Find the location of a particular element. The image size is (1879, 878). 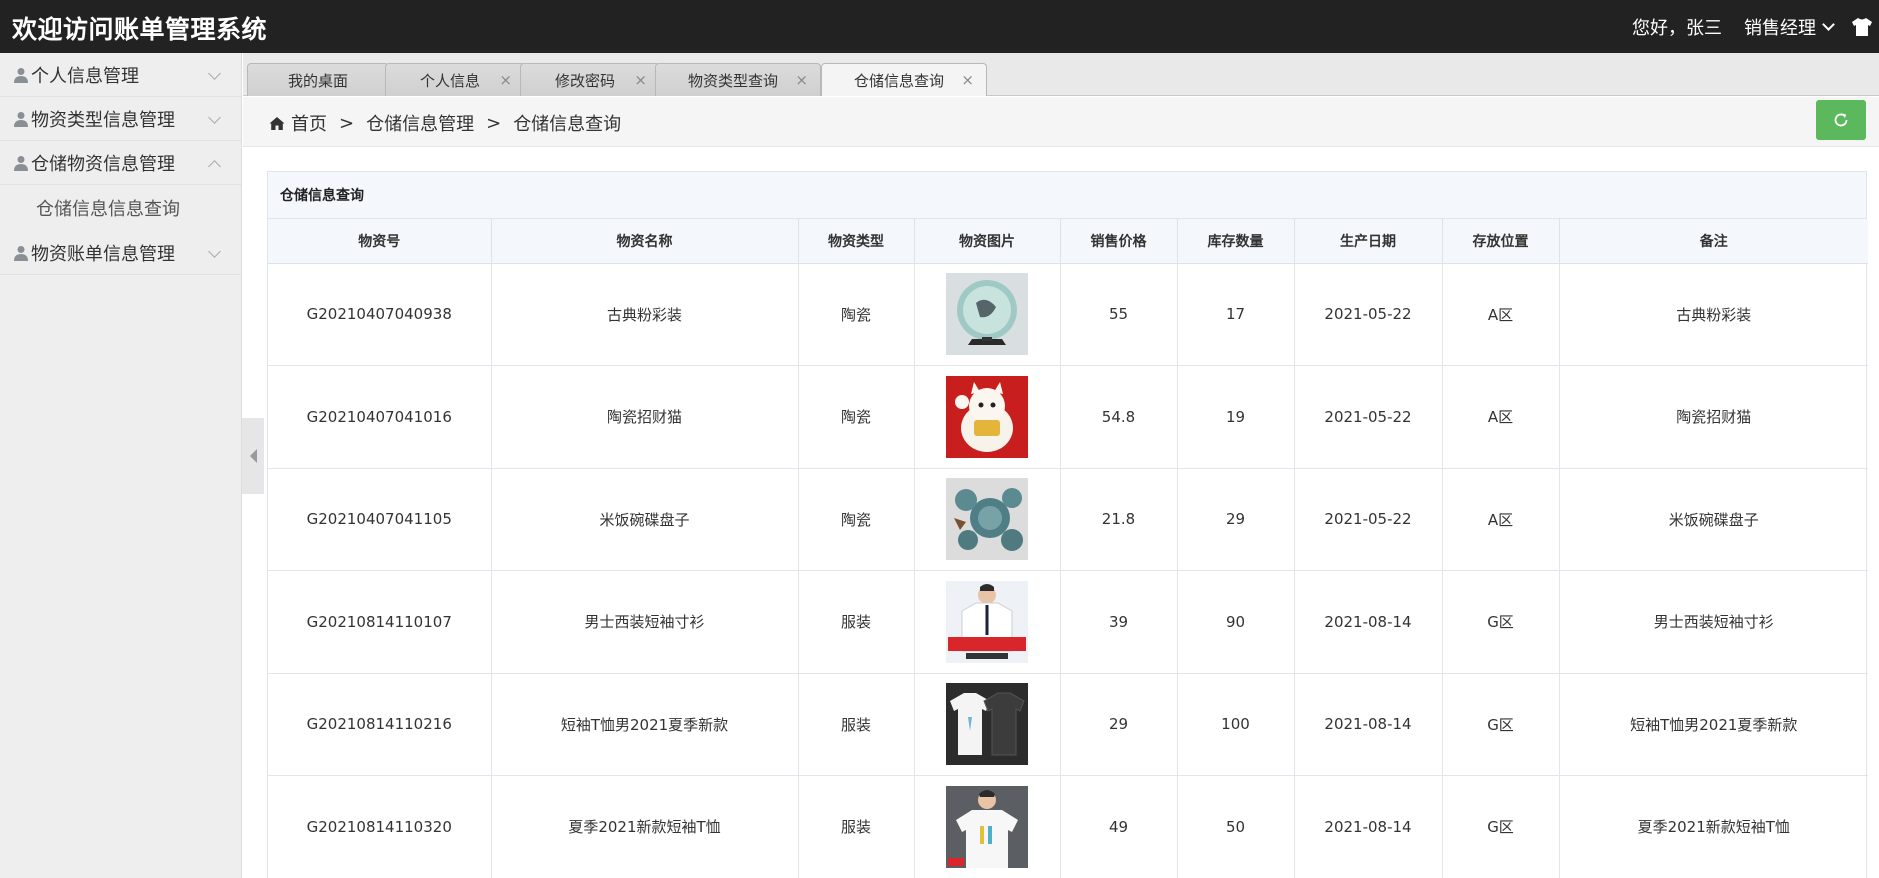

bowl-set-image is located at coordinates (987, 519).